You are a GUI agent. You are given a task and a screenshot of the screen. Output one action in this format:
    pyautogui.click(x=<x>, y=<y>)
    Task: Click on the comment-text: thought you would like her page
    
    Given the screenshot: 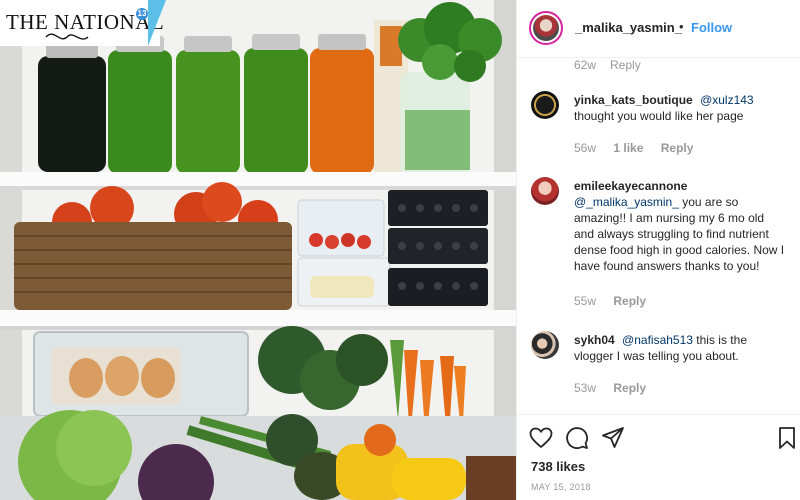 What is the action you would take?
    pyautogui.click(x=659, y=116)
    